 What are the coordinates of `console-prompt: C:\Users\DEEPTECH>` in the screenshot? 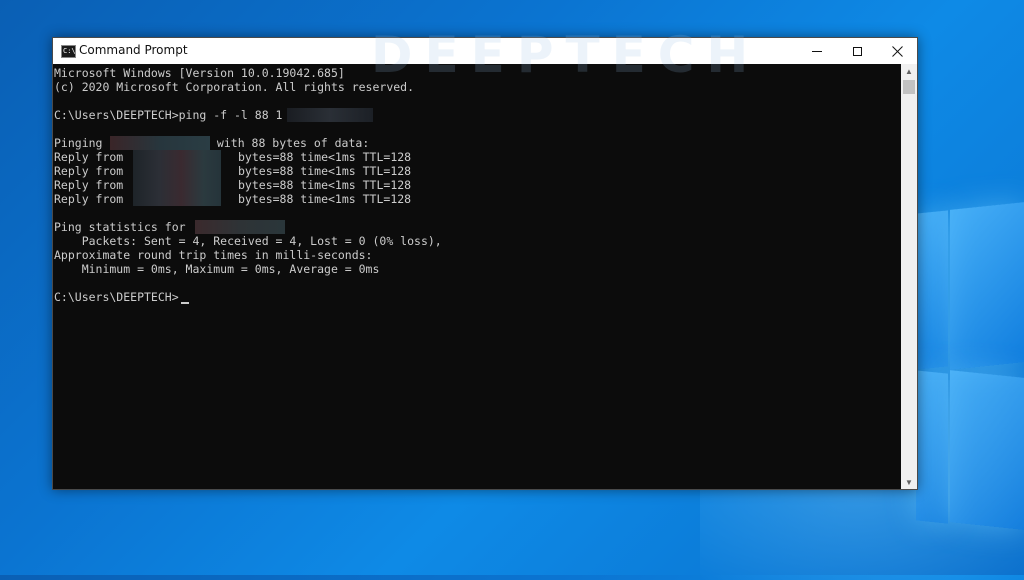 It's located at (116, 297).